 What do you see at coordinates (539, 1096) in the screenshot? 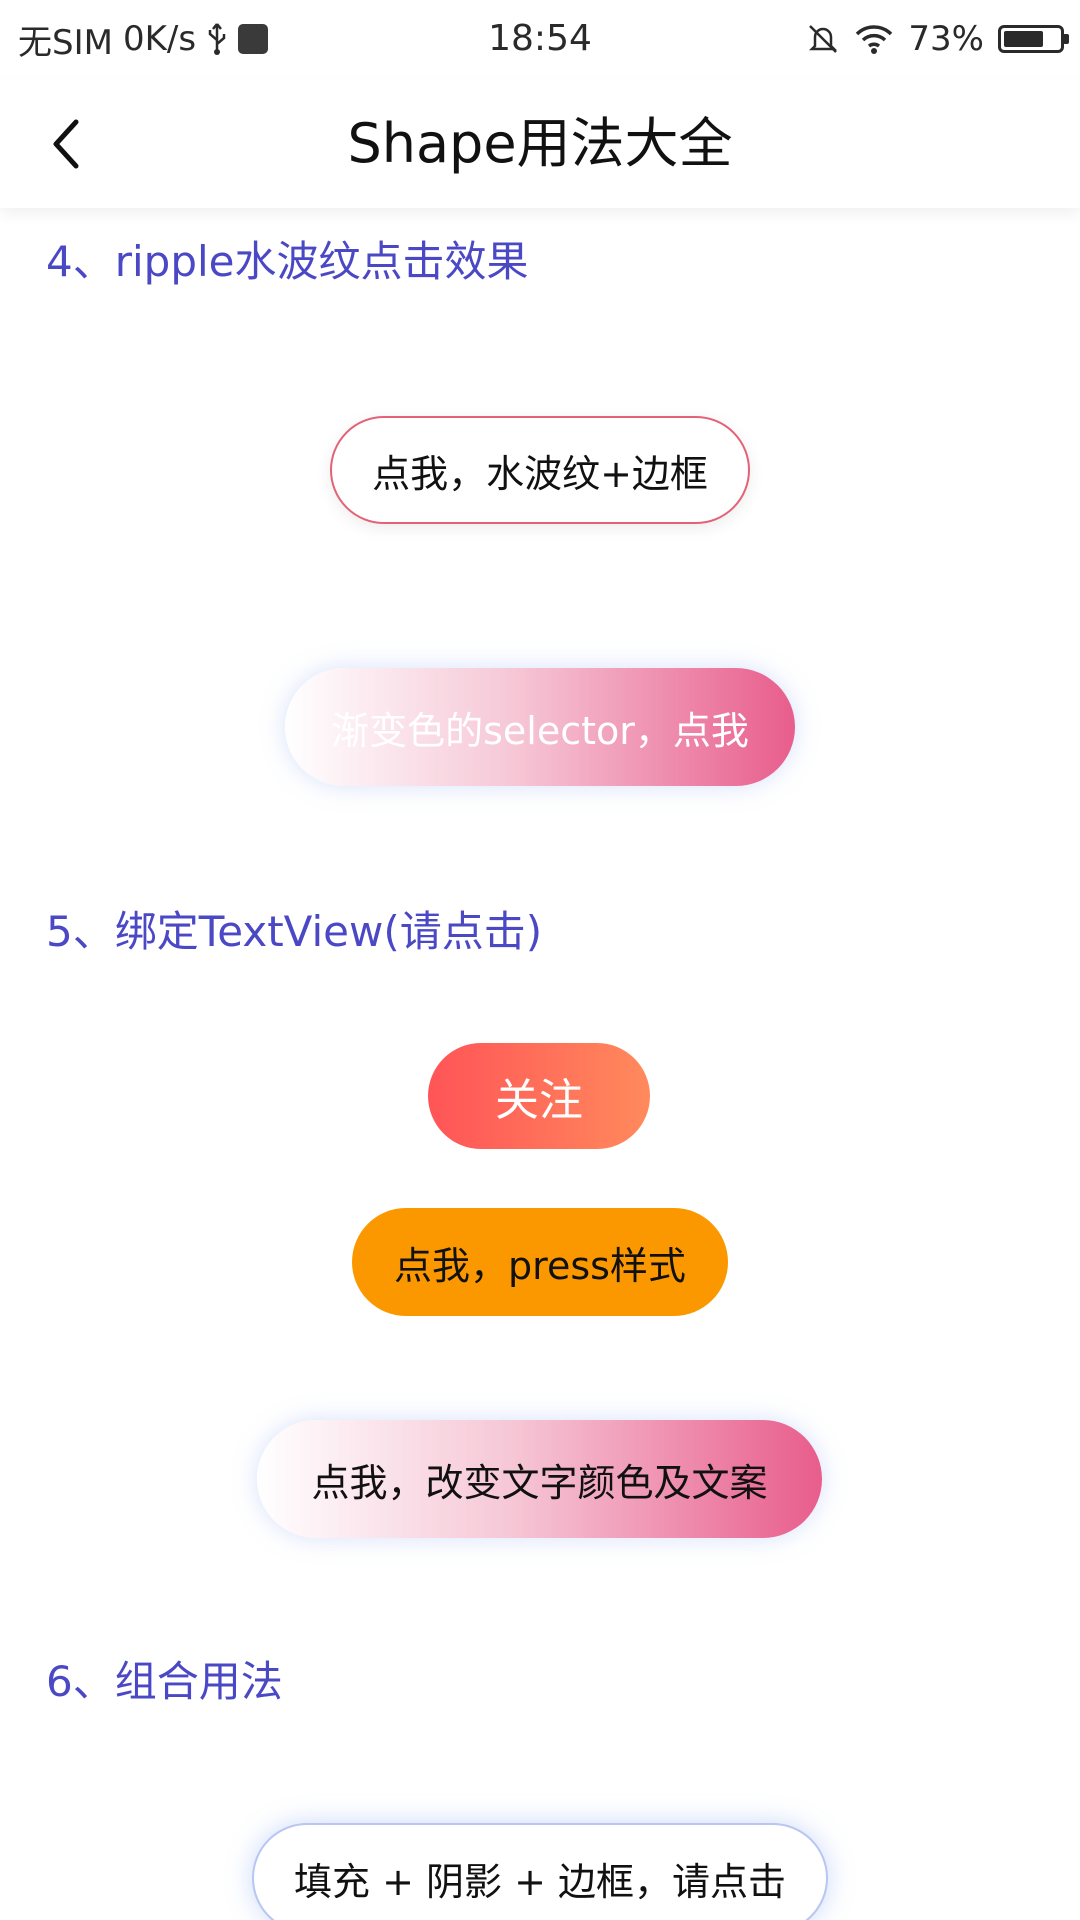
I see `follow-button: 关注` at bounding box center [539, 1096].